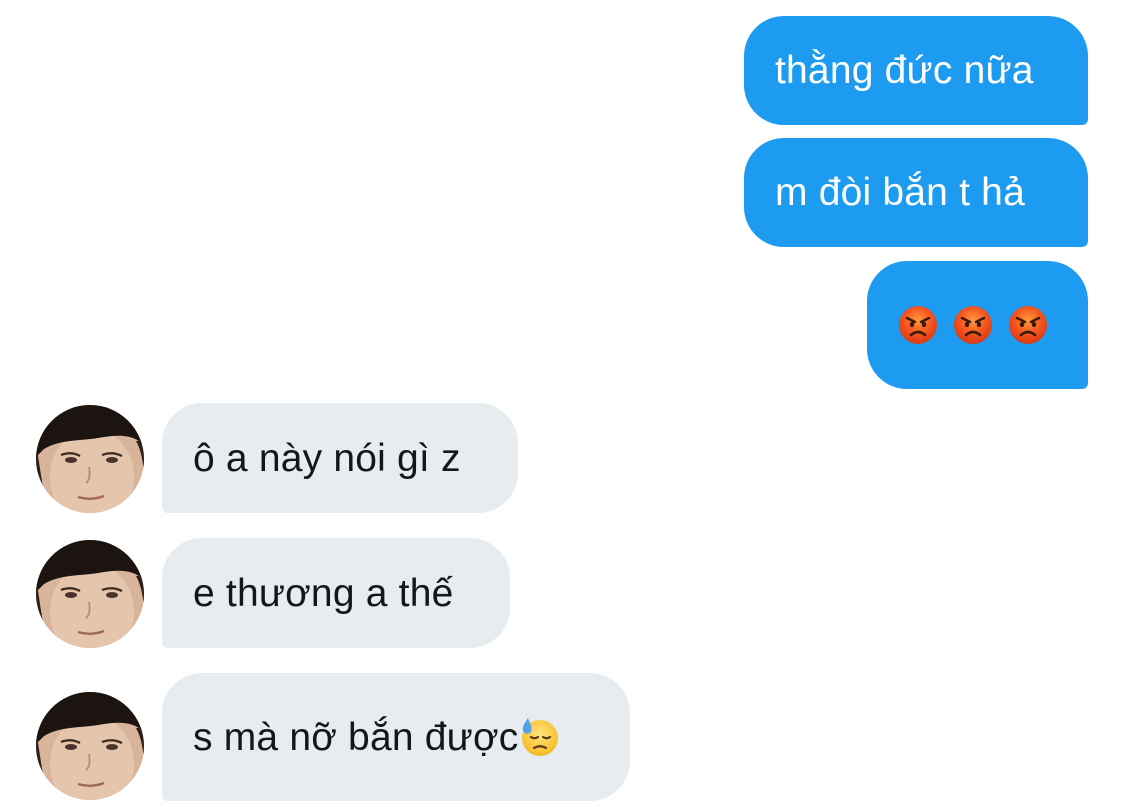 Image resolution: width=1125 pixels, height=811 pixels. I want to click on incoming-message-bubble: ô a này nói gì z, so click(340, 458).